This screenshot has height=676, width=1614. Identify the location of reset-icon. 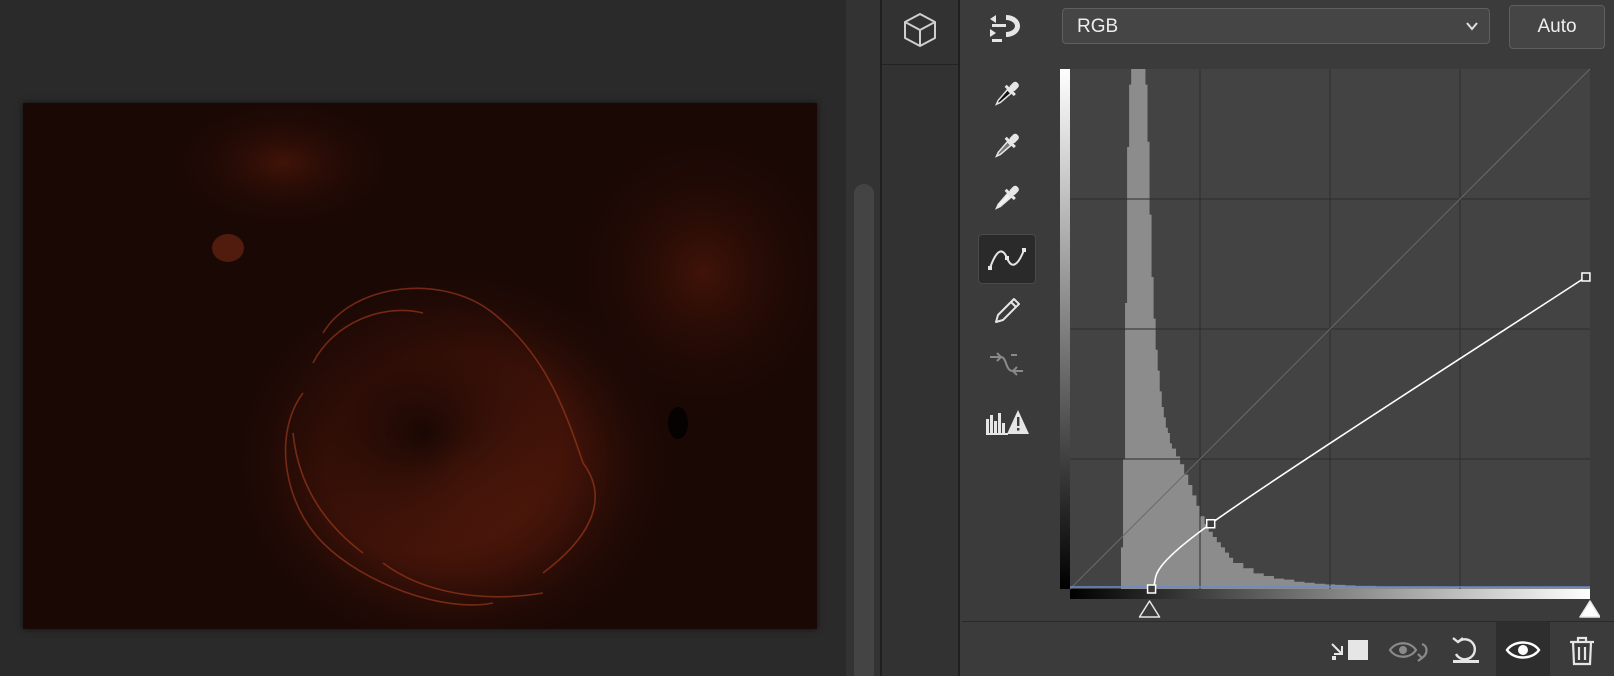
(1466, 650).